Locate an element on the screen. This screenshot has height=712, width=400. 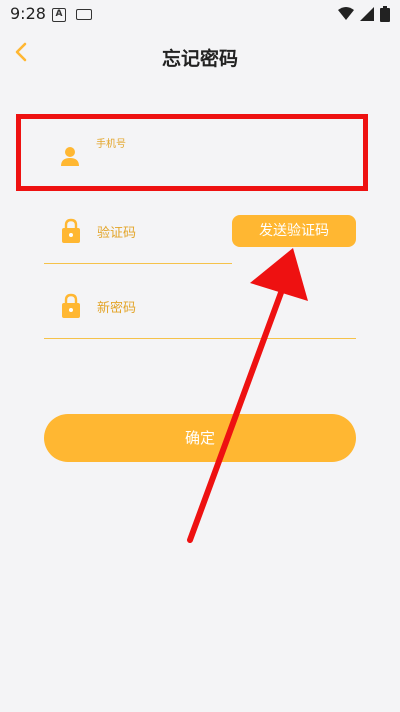
send-code-button: 发送验证码 is located at coordinates (294, 231).